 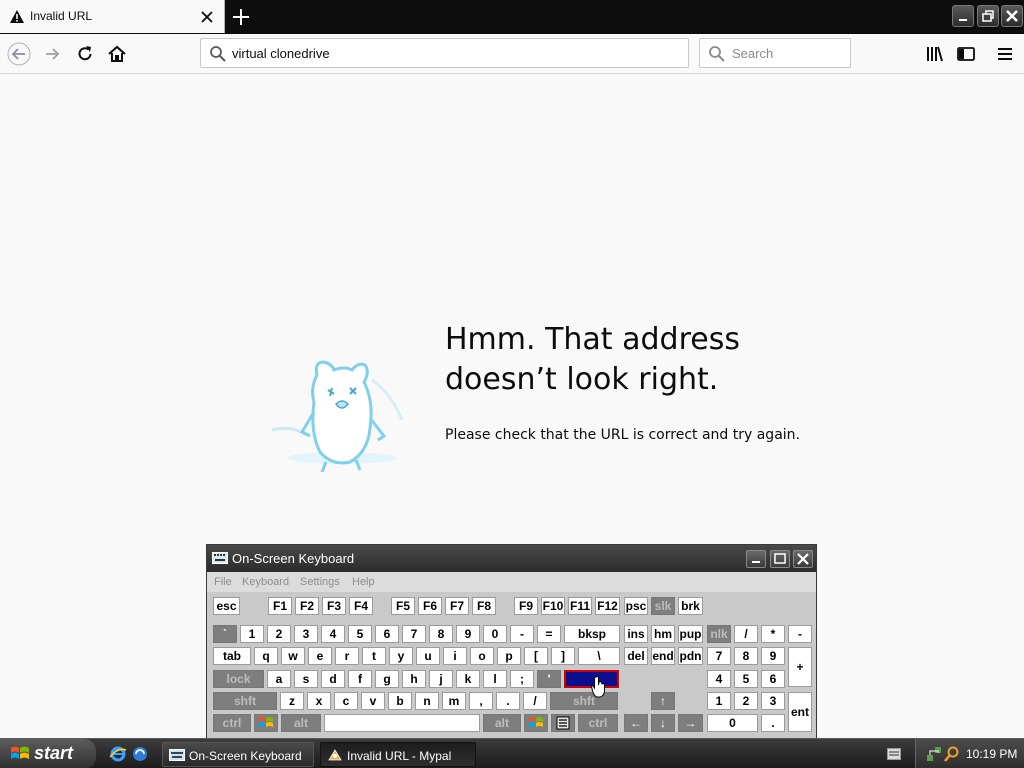 What do you see at coordinates (118, 754) in the screenshot?
I see `internet-explorer-icon` at bounding box center [118, 754].